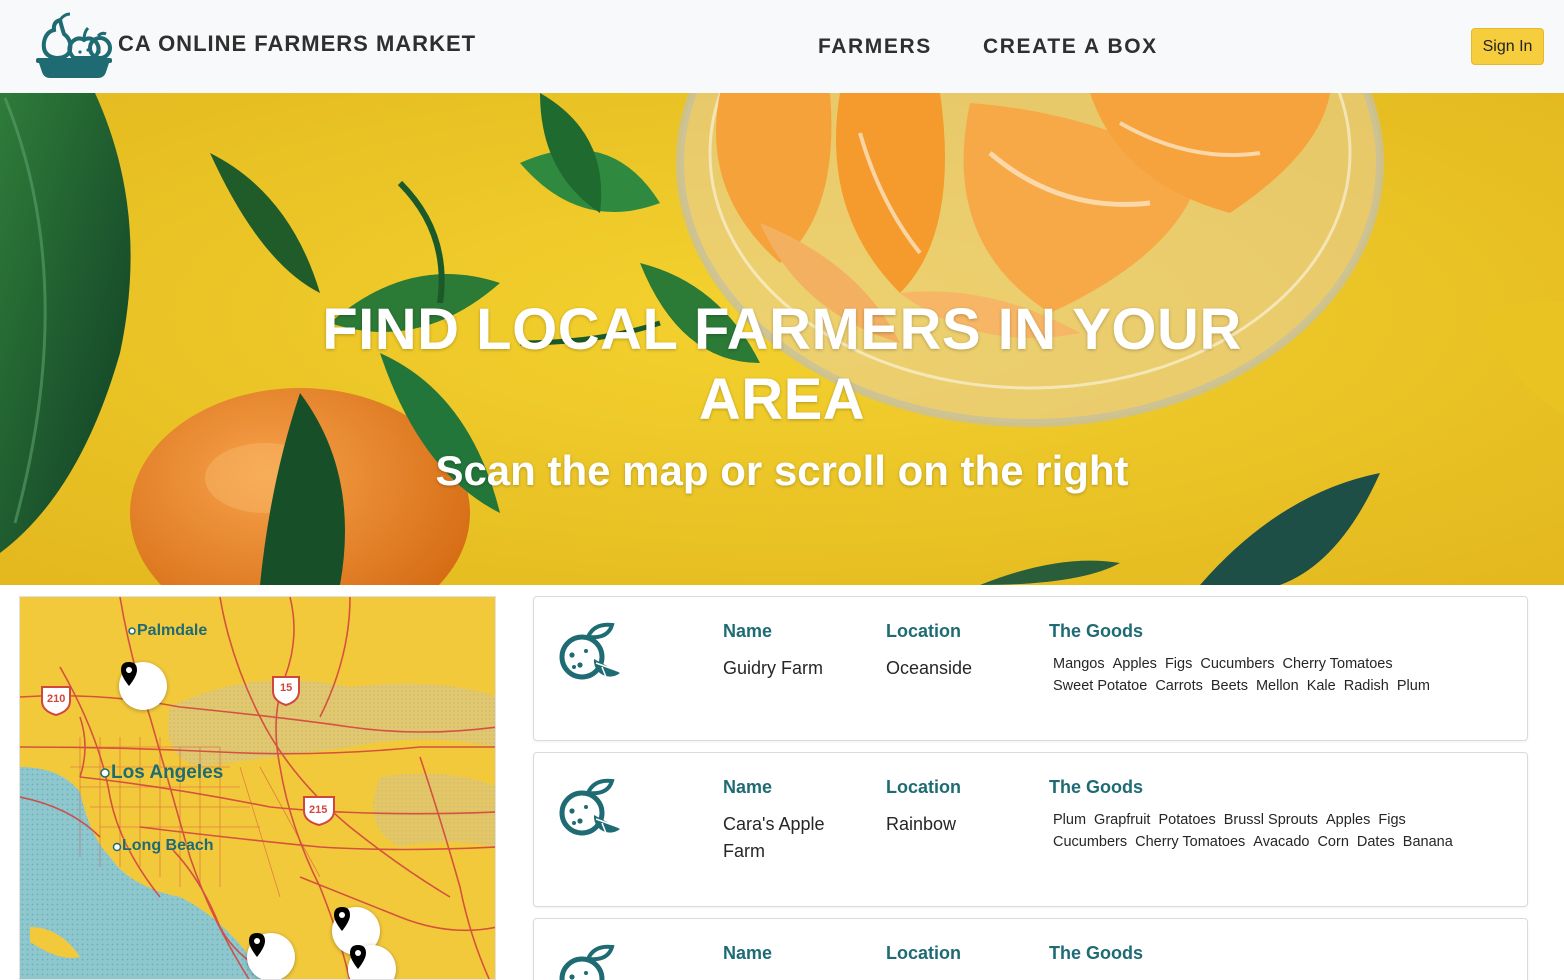 Image resolution: width=1564 pixels, height=980 pixels. What do you see at coordinates (782, 329) in the screenshot?
I see `hero-title-line-1: FIND LOCAL FARMERS IN YOUR` at bounding box center [782, 329].